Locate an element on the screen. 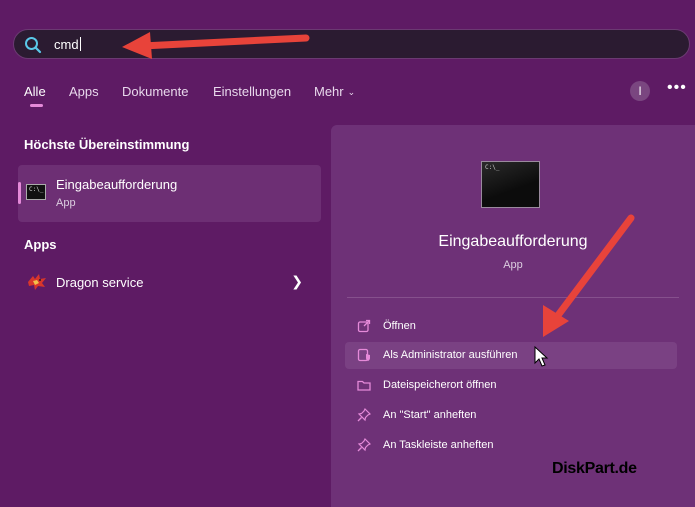 The image size is (695, 507). mouse-cursor-icon is located at coordinates (541, 356).